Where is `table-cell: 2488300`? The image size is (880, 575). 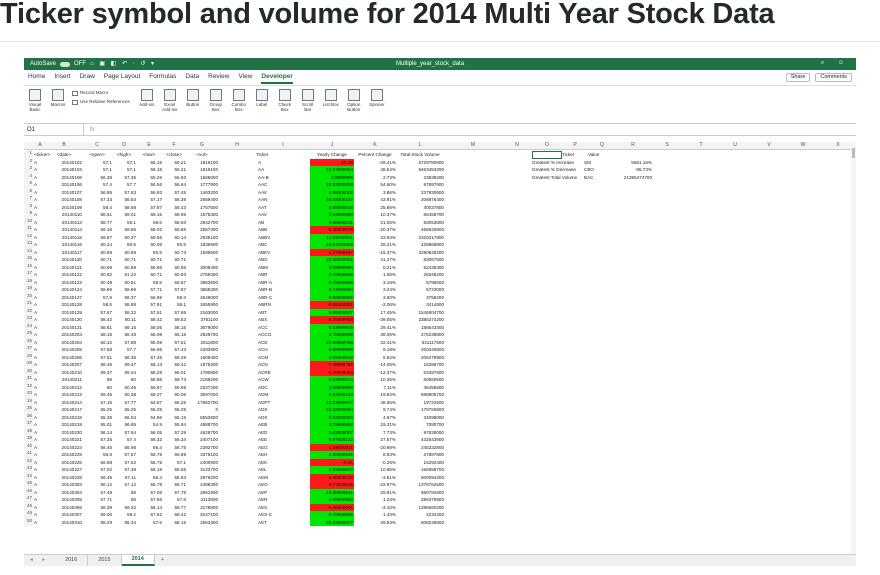 table-cell: 2488300 is located at coordinates (202, 485).